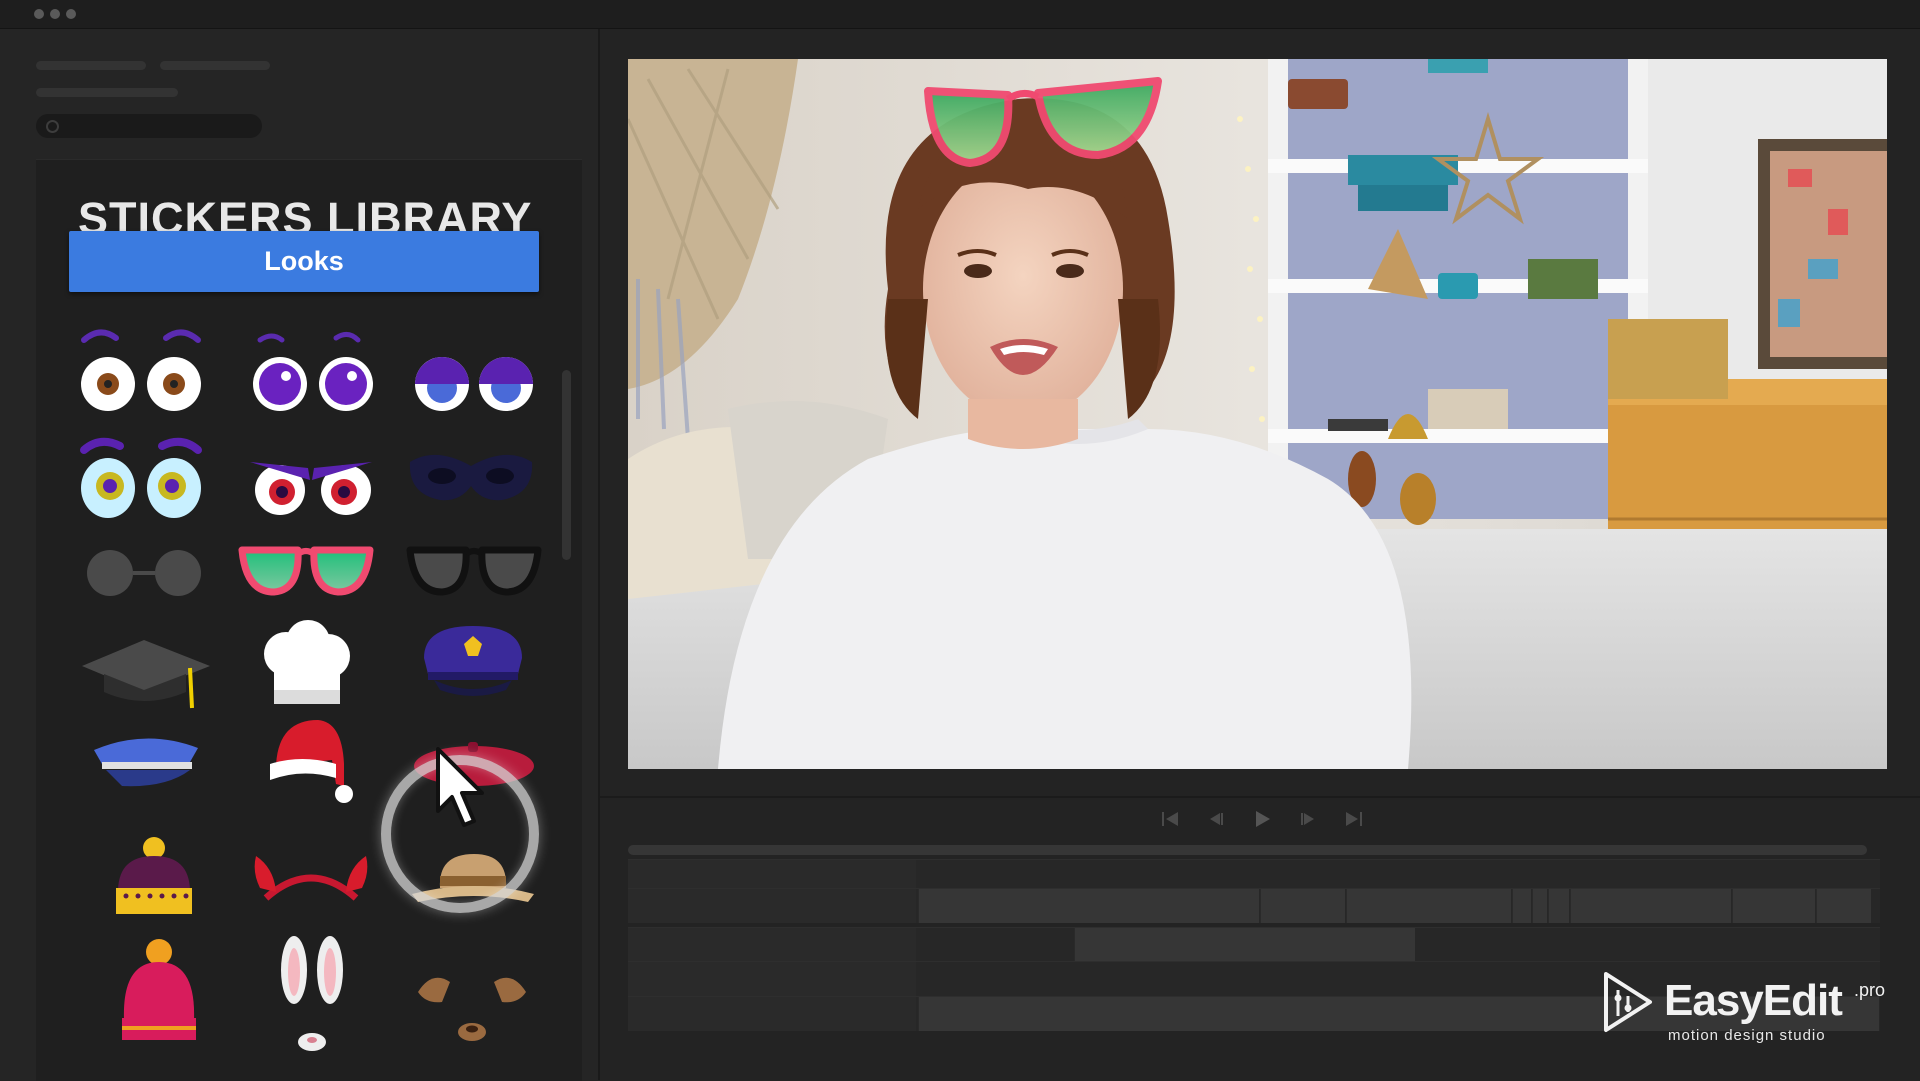 Image resolution: width=1920 pixels, height=1081 pixels. I want to click on window-close-button, so click(39, 14).